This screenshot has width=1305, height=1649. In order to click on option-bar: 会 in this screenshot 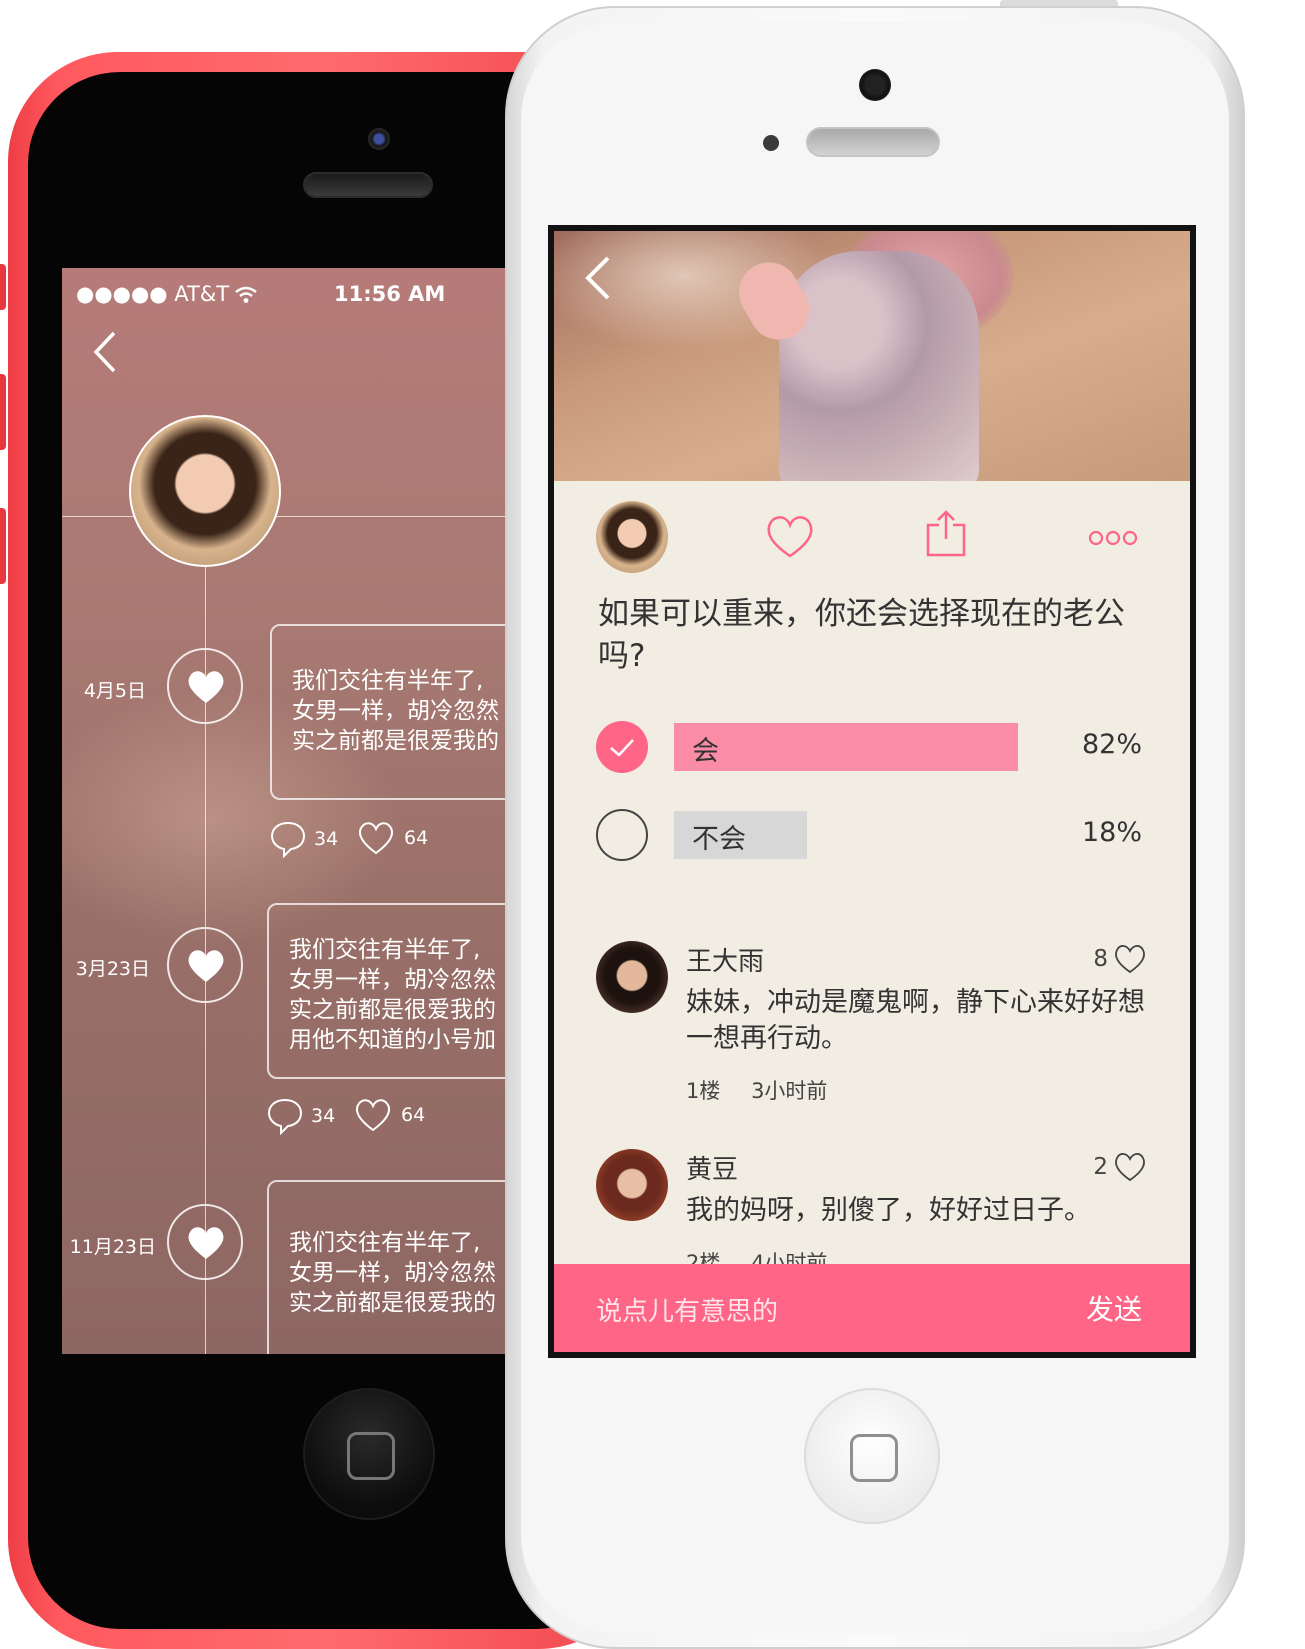, I will do `click(846, 747)`.